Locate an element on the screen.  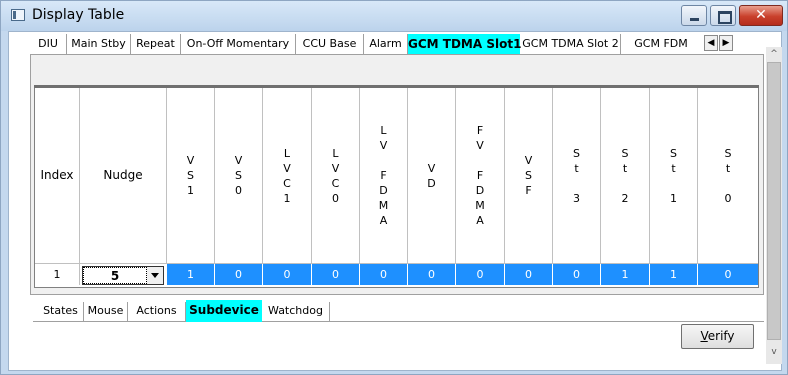
tab-mouse: Mouse is located at coordinates (106, 312).